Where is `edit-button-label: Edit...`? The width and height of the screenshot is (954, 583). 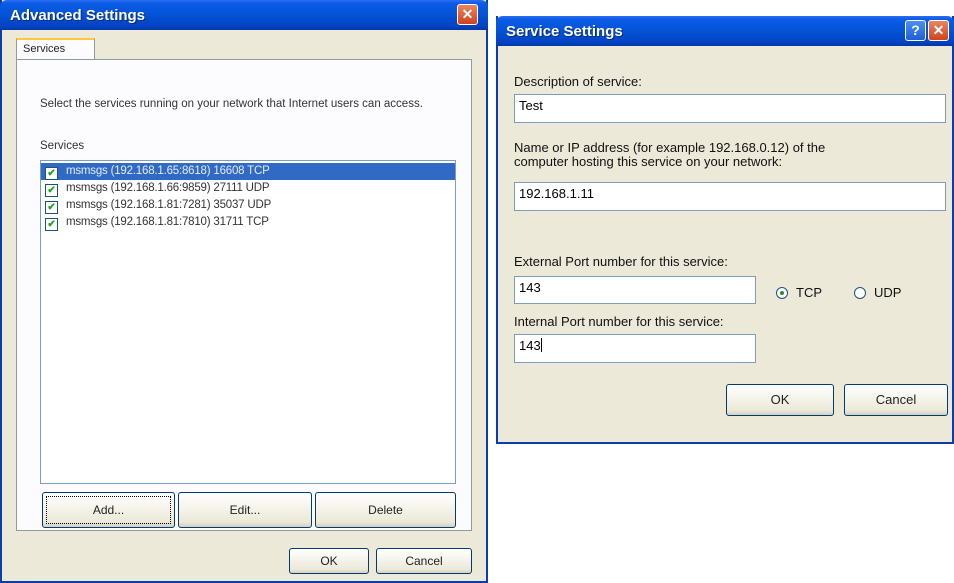
edit-button-label: Edit... is located at coordinates (245, 510).